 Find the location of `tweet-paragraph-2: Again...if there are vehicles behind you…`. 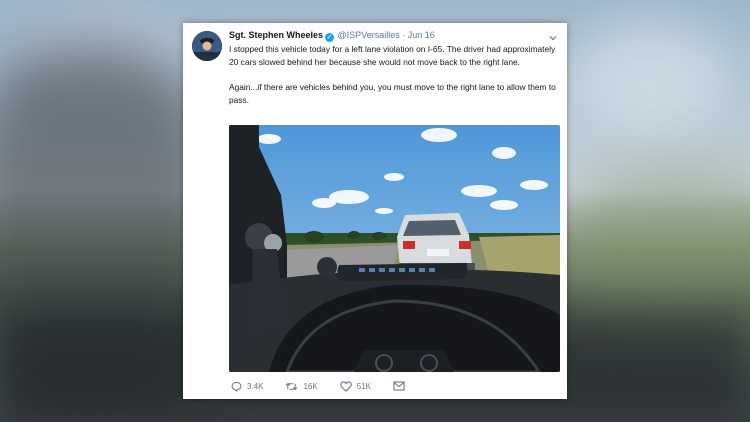

tweet-paragraph-2: Again...if there are vehicles behind you… is located at coordinates (392, 93).